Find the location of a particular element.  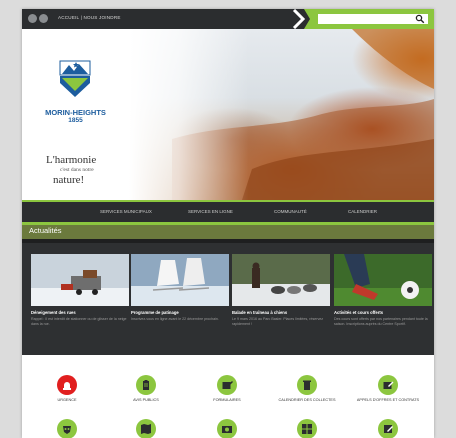

search-input is located at coordinates (373, 19).